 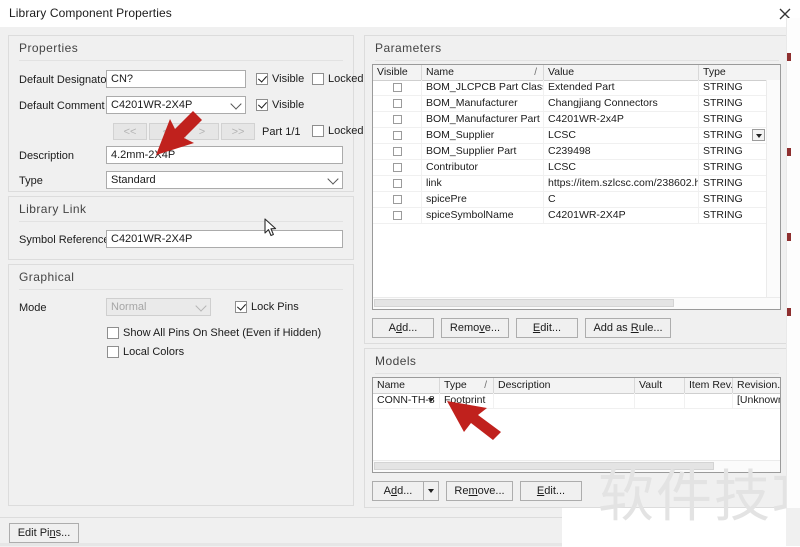 What do you see at coordinates (621, 87) in the screenshot?
I see `parameter-value-cell: Extended Part` at bounding box center [621, 87].